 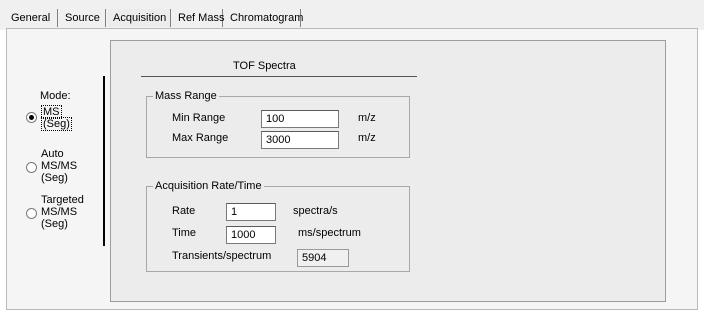 What do you see at coordinates (54, 224) in the screenshot?
I see `mode-option-targeted-msms-line3: (Seg)` at bounding box center [54, 224].